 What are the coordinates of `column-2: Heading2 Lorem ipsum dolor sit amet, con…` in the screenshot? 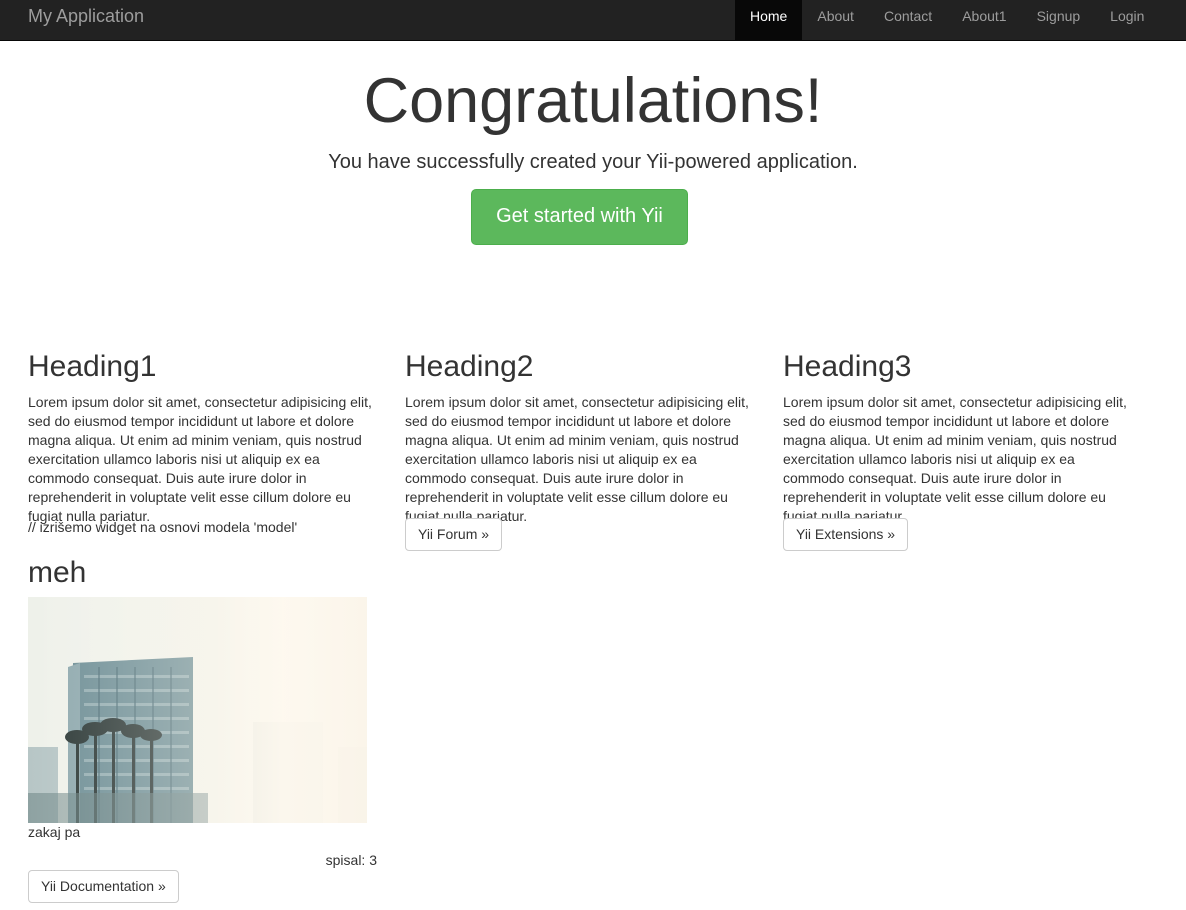 It's located at (580, 438).